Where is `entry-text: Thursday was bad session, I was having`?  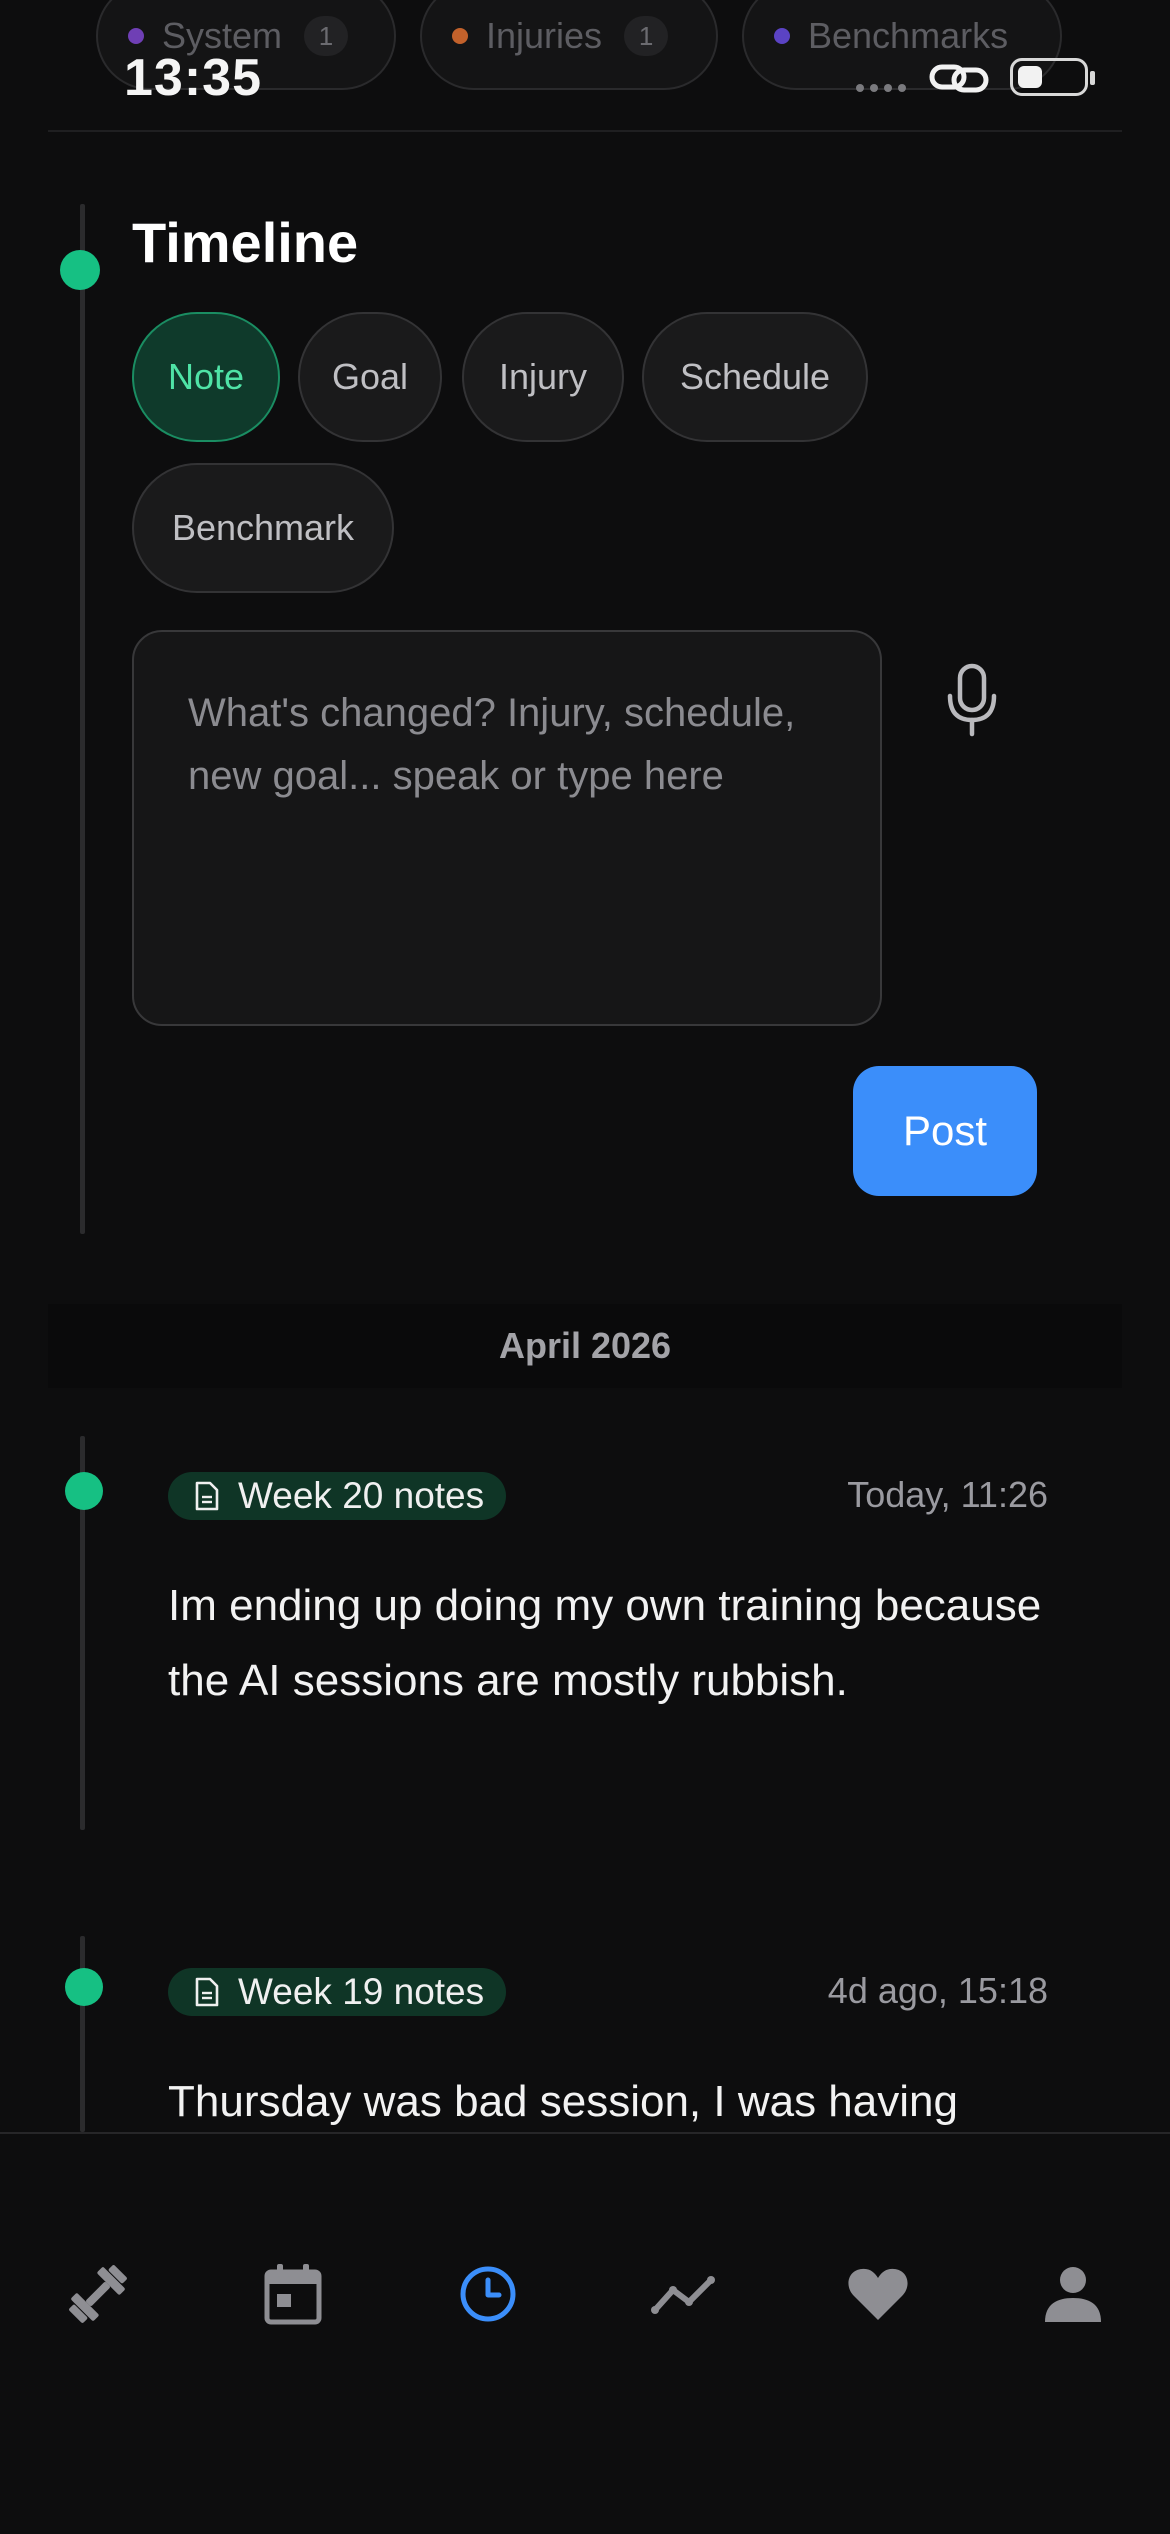
entry-text: Thursday was bad session, I was having is located at coordinates (563, 2101).